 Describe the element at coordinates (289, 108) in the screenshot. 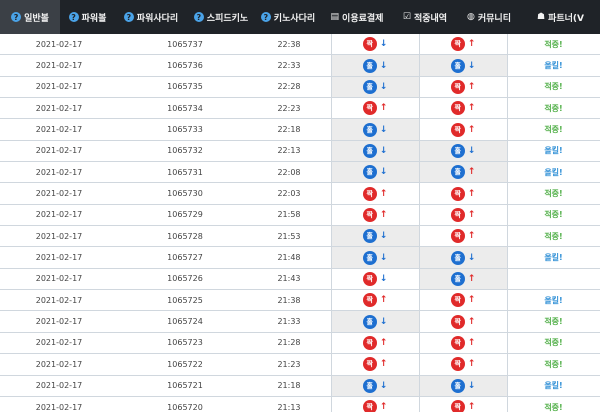

I see `time-cell: 22:23` at that location.